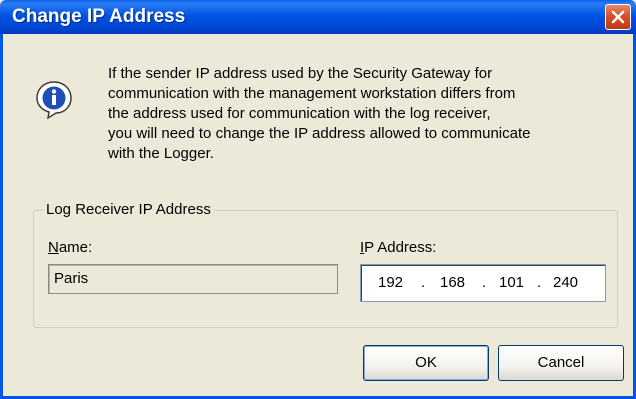  What do you see at coordinates (561, 363) in the screenshot?
I see `cancel-button: Cancel` at bounding box center [561, 363].